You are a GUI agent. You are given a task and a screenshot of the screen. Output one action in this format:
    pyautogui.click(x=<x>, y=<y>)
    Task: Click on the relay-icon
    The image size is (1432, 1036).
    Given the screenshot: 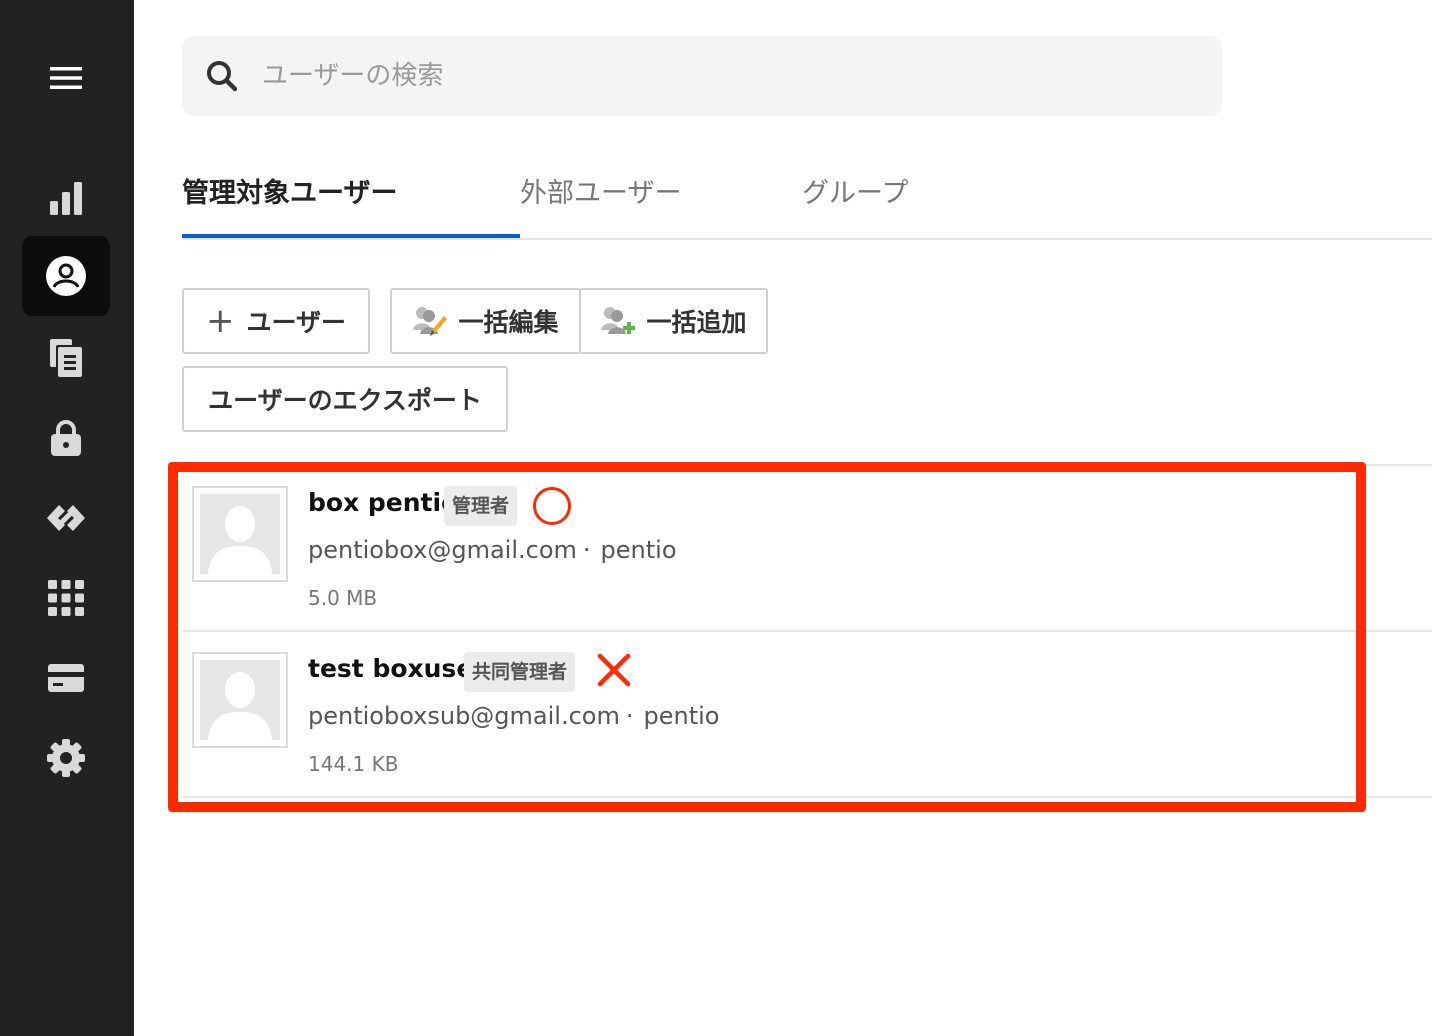 What is the action you would take?
    pyautogui.click(x=66, y=518)
    